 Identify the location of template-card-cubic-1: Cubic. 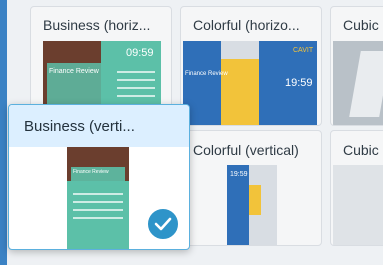
(356, 66).